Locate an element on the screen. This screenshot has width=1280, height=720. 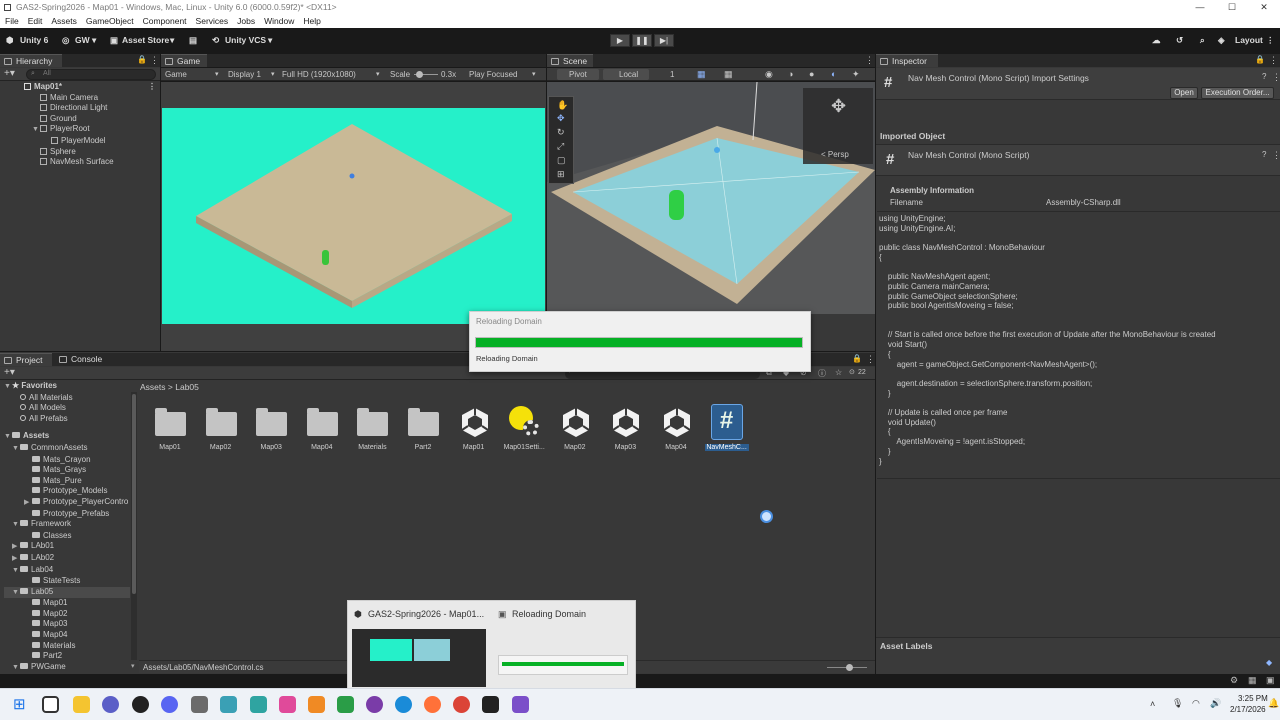
app-icon is located at coordinates (228, 704).